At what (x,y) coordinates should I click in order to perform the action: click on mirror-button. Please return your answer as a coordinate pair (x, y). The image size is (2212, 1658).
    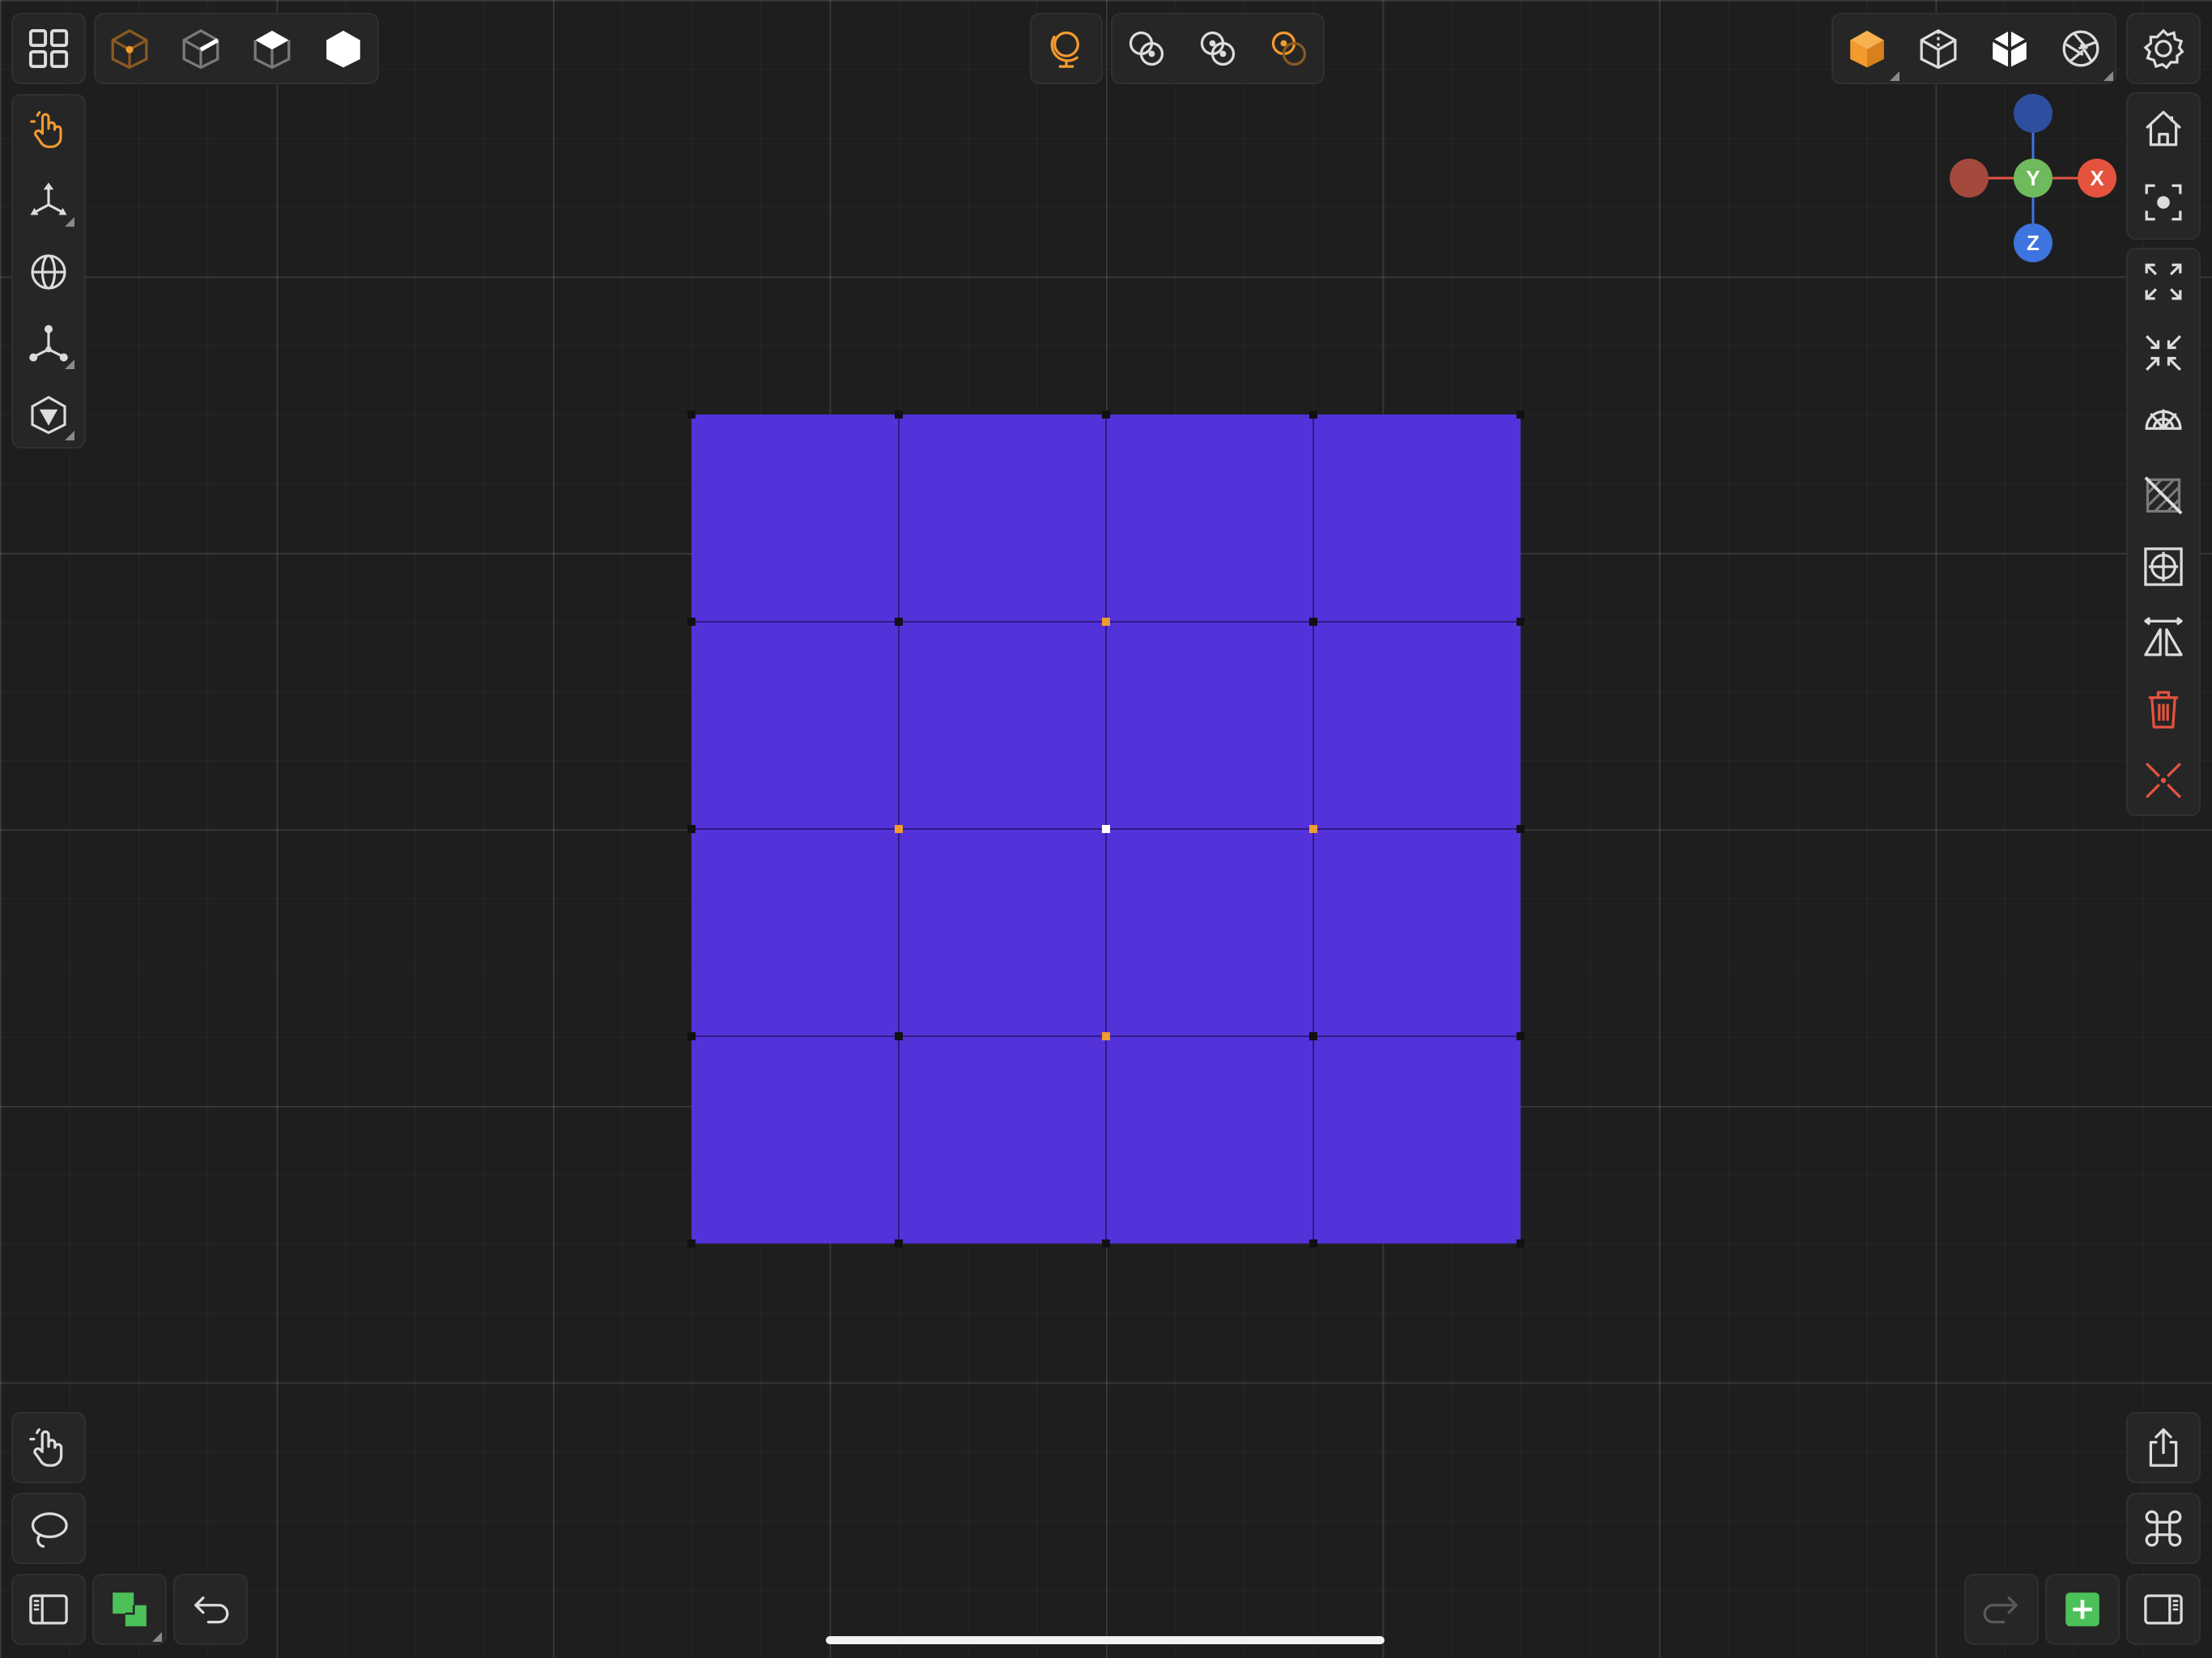
    Looking at the image, I should click on (2164, 638).